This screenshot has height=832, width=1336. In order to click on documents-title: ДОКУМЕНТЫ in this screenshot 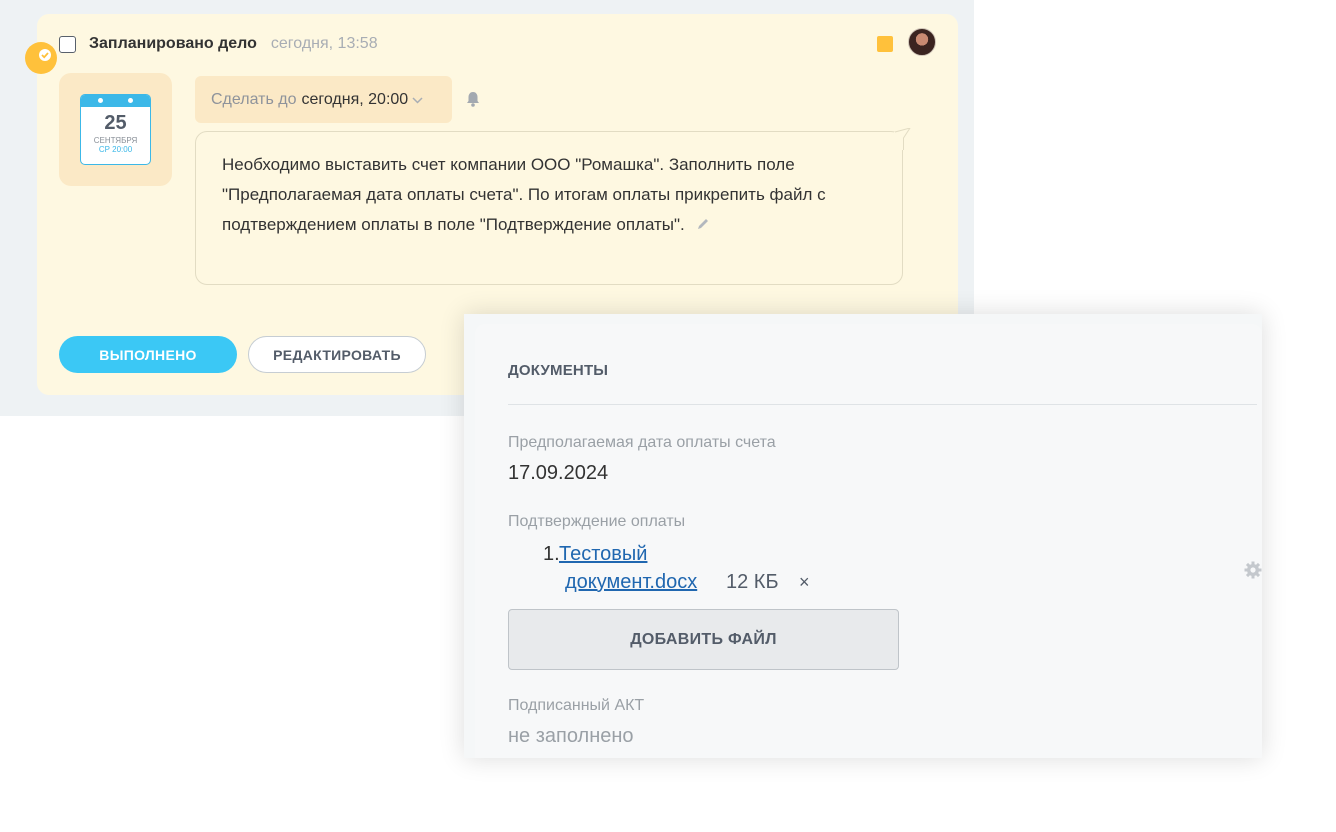, I will do `click(558, 370)`.